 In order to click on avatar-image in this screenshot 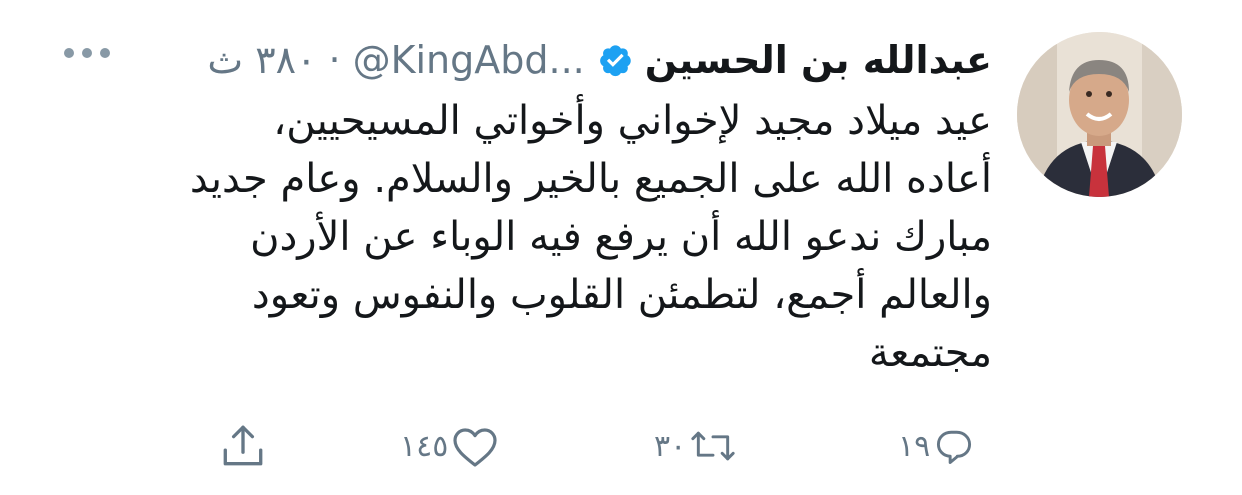, I will do `click(1099, 114)`.